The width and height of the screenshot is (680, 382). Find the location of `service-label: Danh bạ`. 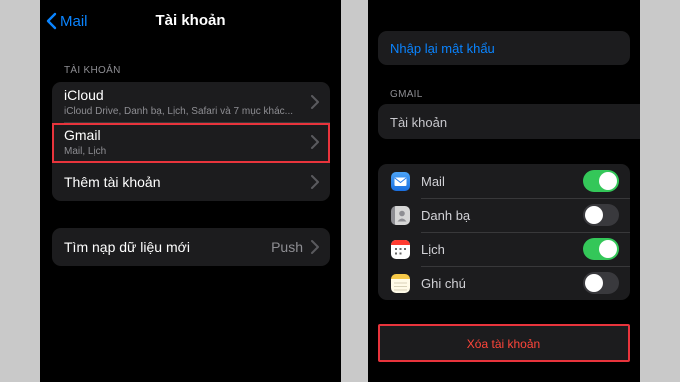

service-label: Danh bạ is located at coordinates (446, 215).